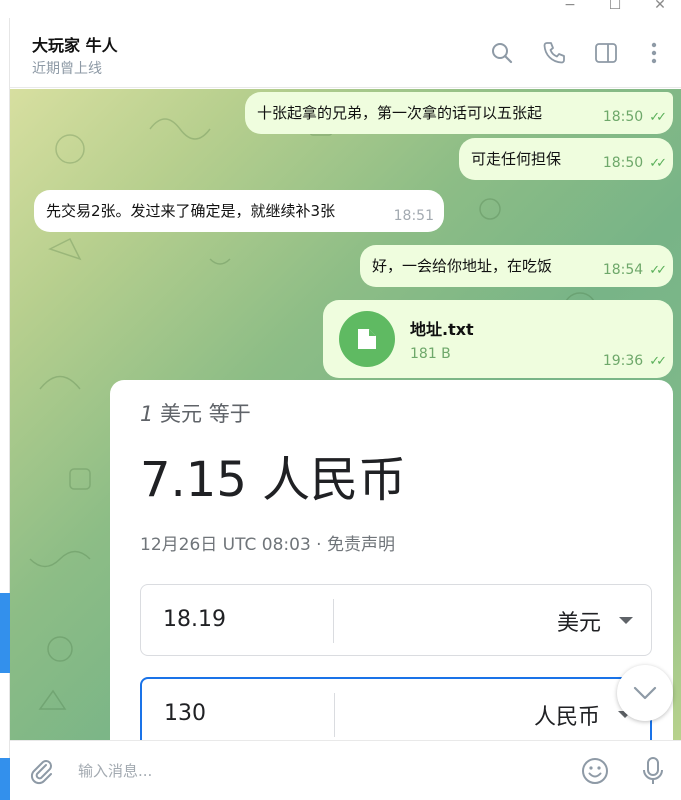  What do you see at coordinates (615, 9) in the screenshot?
I see `maximize-icon: ☐` at bounding box center [615, 9].